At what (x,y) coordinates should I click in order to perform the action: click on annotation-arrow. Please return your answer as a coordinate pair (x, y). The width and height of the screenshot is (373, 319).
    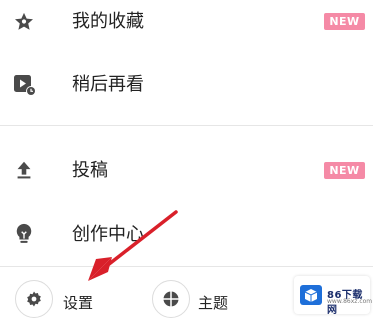
    Looking at the image, I should click on (133, 245).